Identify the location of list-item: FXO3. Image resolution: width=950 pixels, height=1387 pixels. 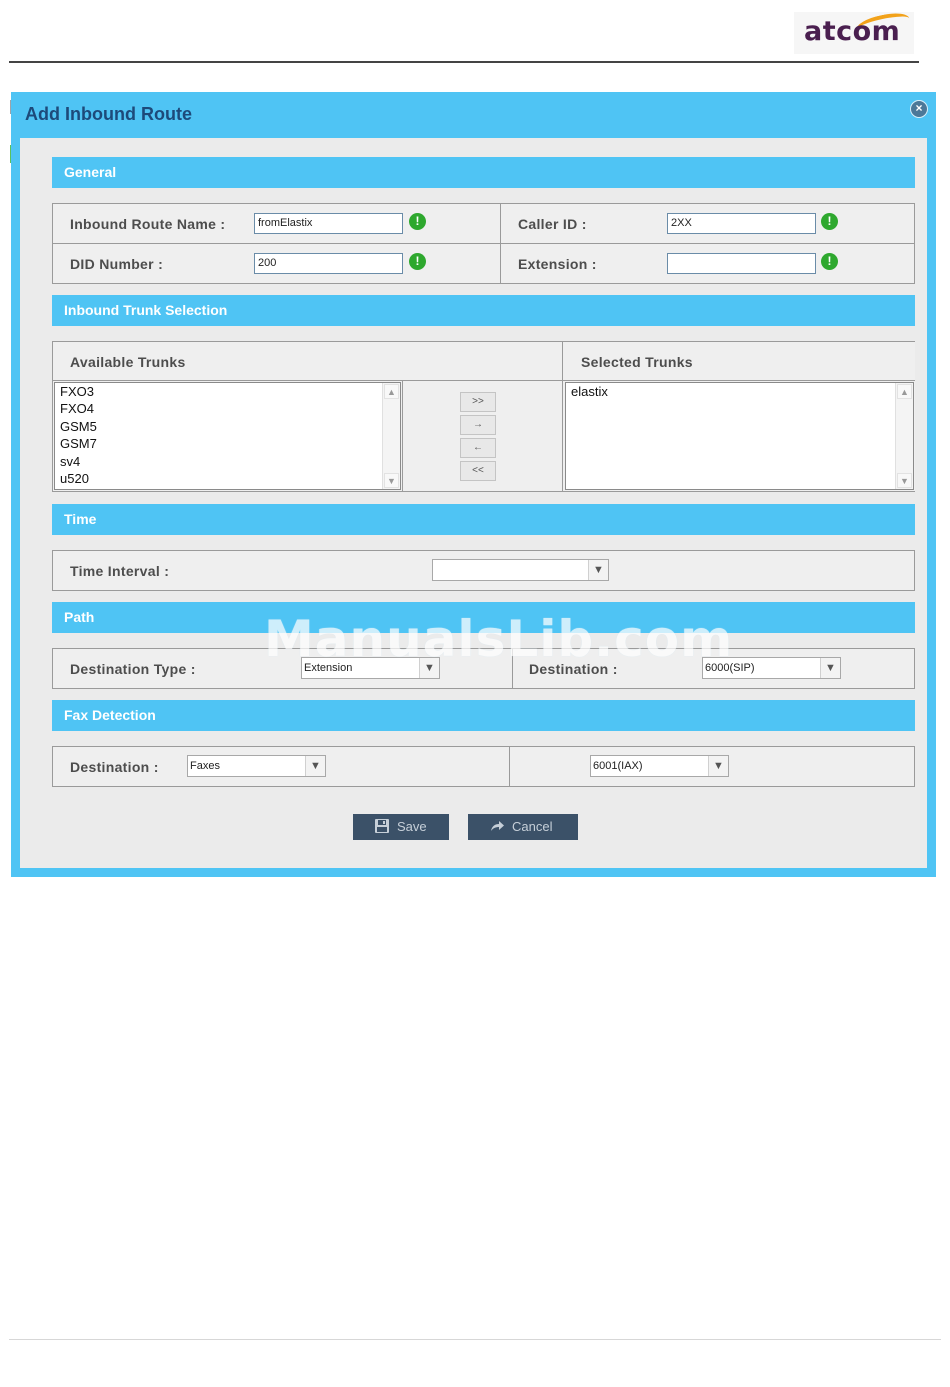
(227, 391).